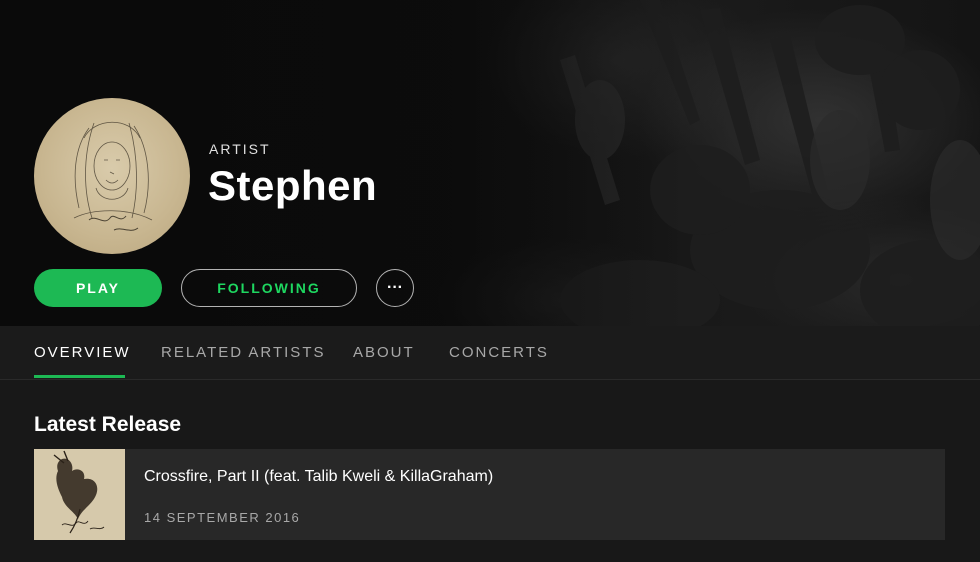 The height and width of the screenshot is (562, 980). Describe the element at coordinates (293, 185) in the screenshot. I see `artist-name: Stephen` at that location.